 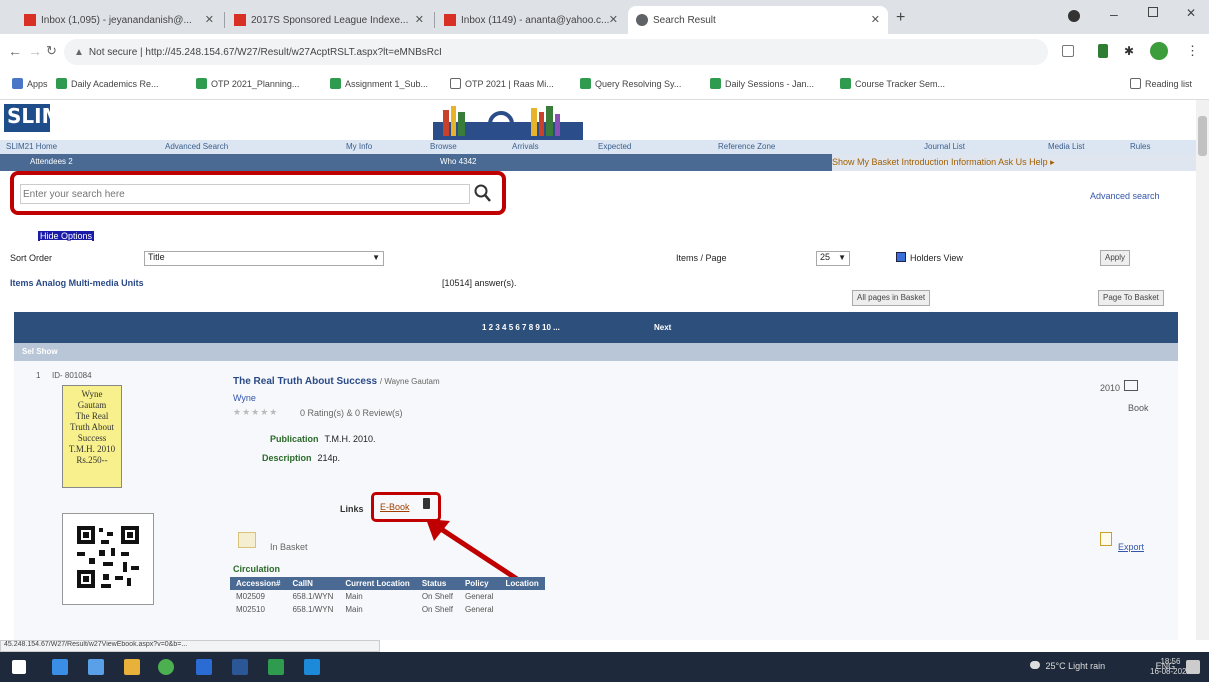 What do you see at coordinates (33, 118) in the screenshot?
I see `slim-logo: SLIM` at bounding box center [33, 118].